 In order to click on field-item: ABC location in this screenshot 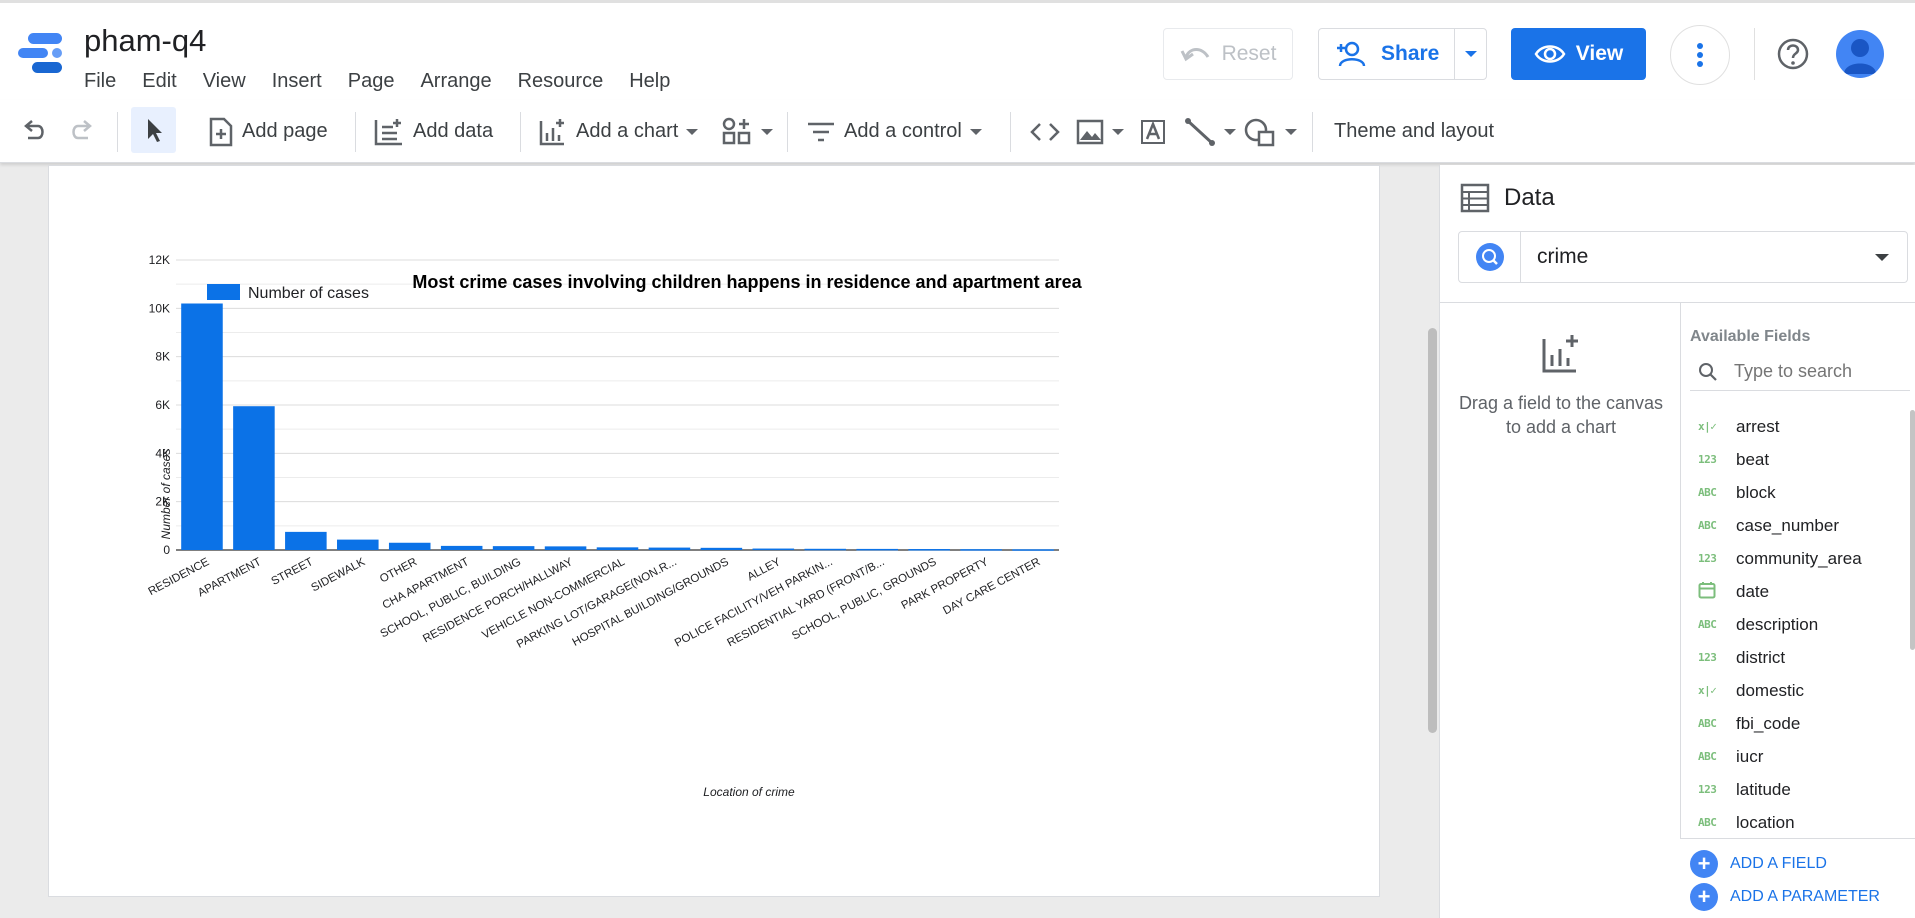, I will do `click(1797, 822)`.